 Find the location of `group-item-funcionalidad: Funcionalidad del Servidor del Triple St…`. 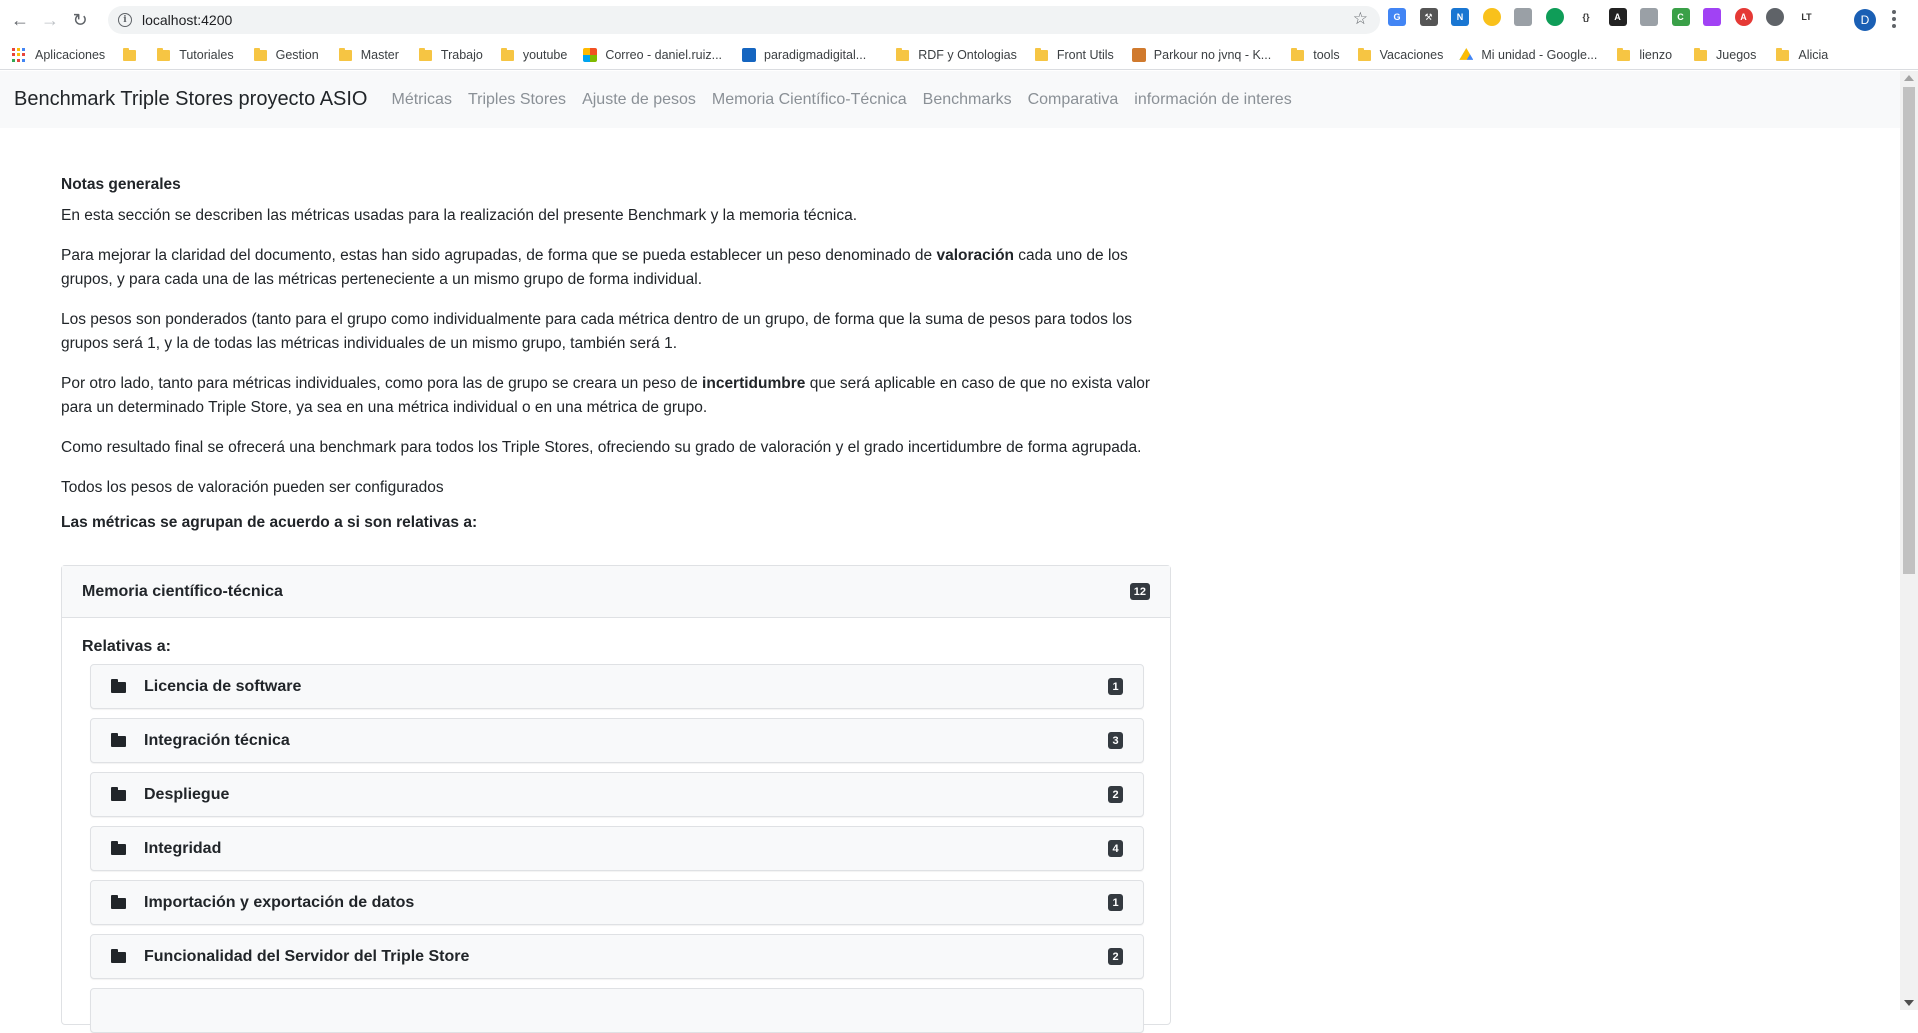

group-item-funcionalidad: Funcionalidad del Servidor del Triple St… is located at coordinates (617, 956).